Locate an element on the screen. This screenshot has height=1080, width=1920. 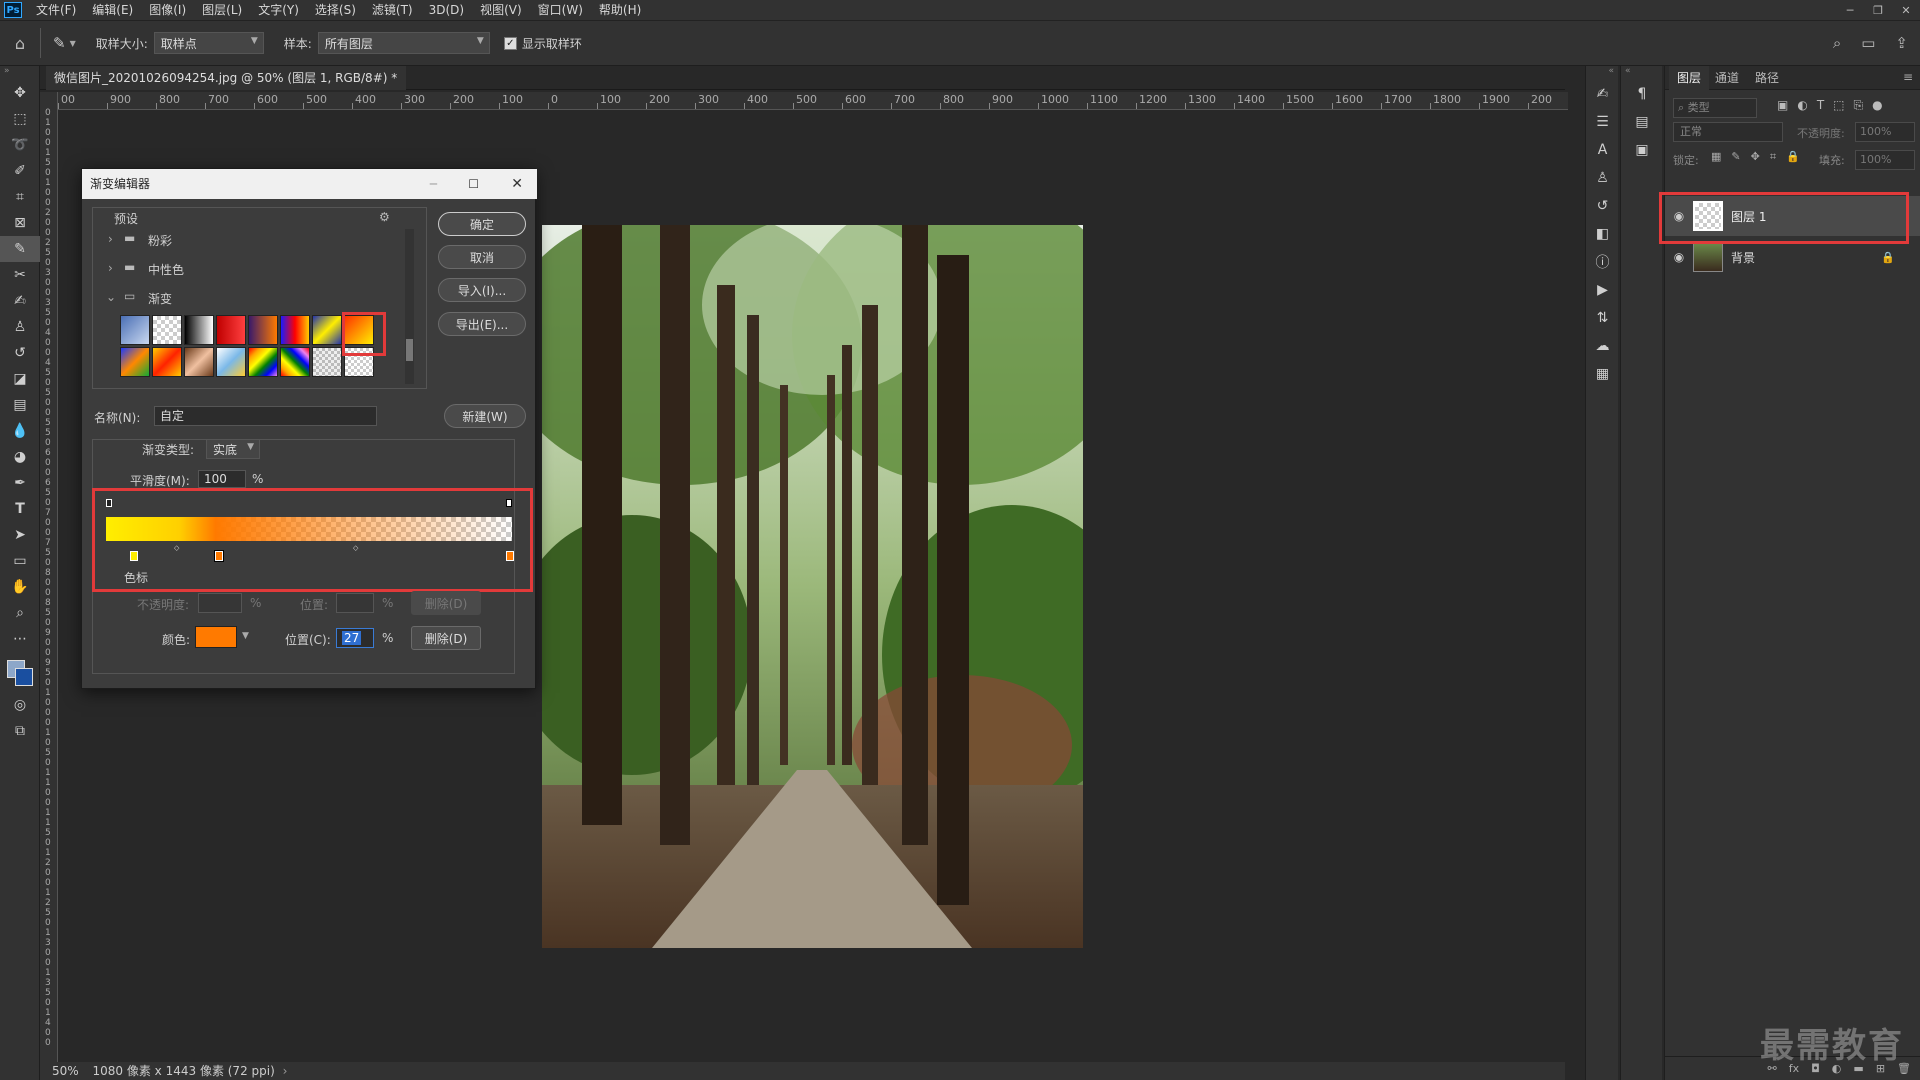
quick-select-tool-icon: ✐ is located at coordinates (20, 171).